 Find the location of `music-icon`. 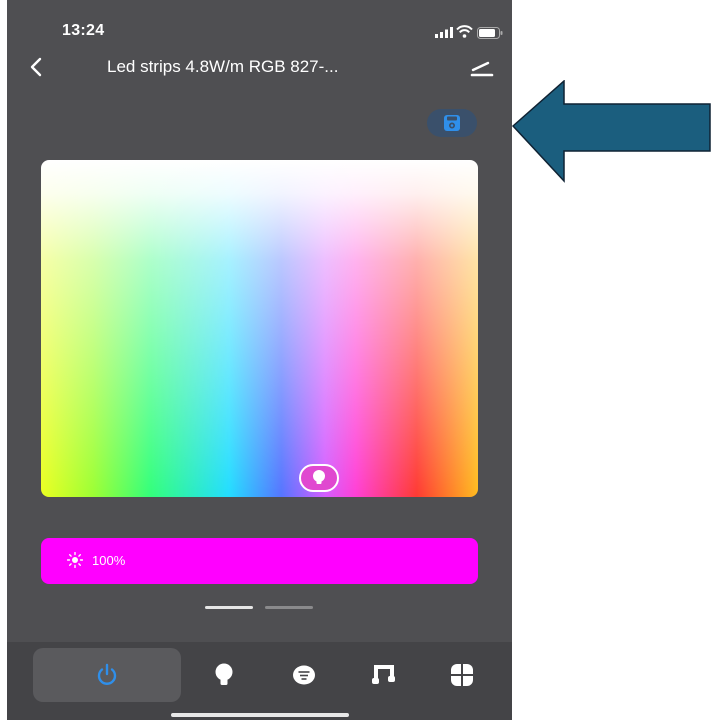

music-icon is located at coordinates (383, 674).